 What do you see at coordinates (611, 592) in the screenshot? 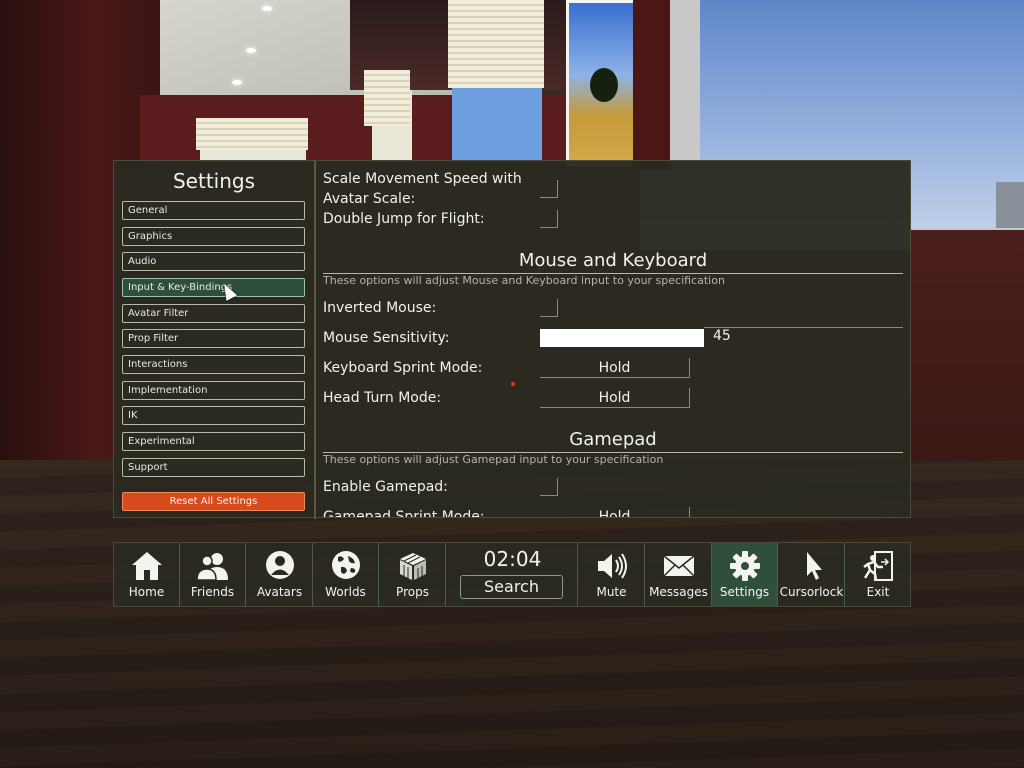
I see `mute-label: Mute` at bounding box center [611, 592].